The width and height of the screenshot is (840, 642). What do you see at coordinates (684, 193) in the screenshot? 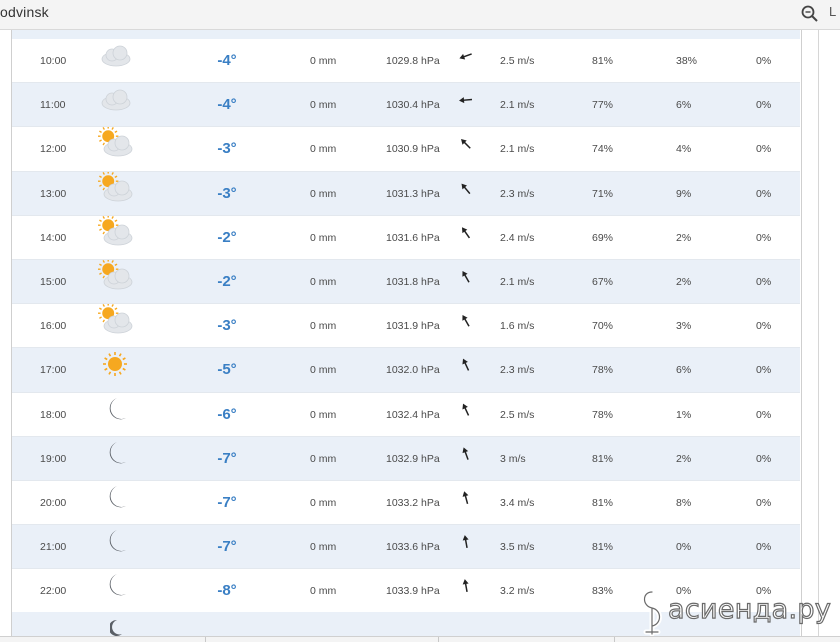
I see `probability-cell: 9%` at bounding box center [684, 193].